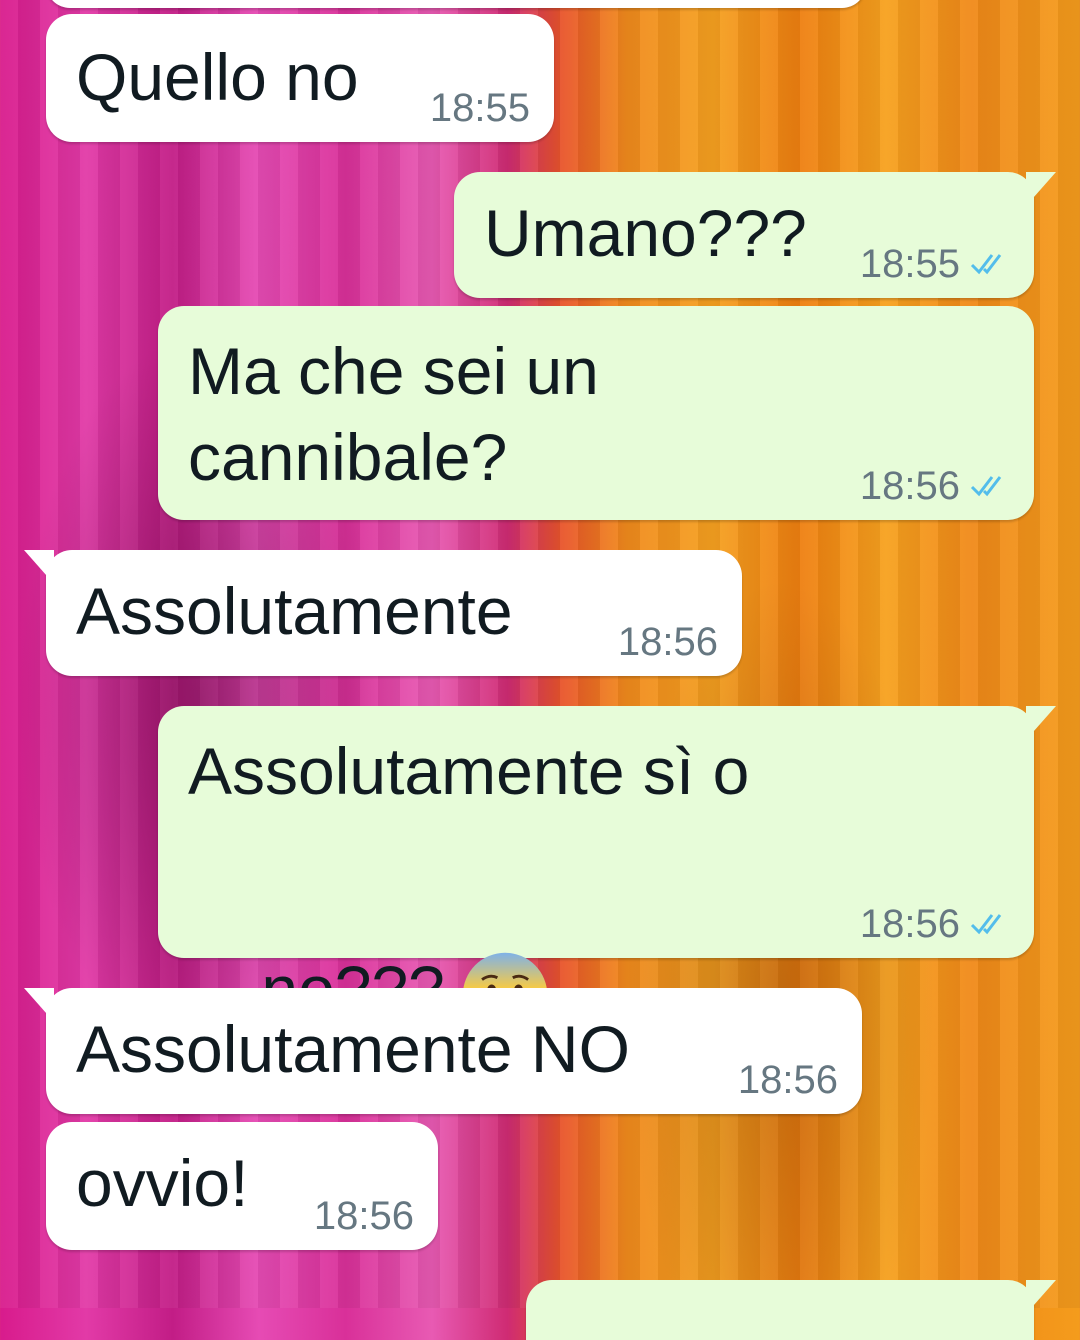 The width and height of the screenshot is (1080, 1340). I want to click on message-bubble-incoming: Assolutamente 18:56, so click(383, 613).